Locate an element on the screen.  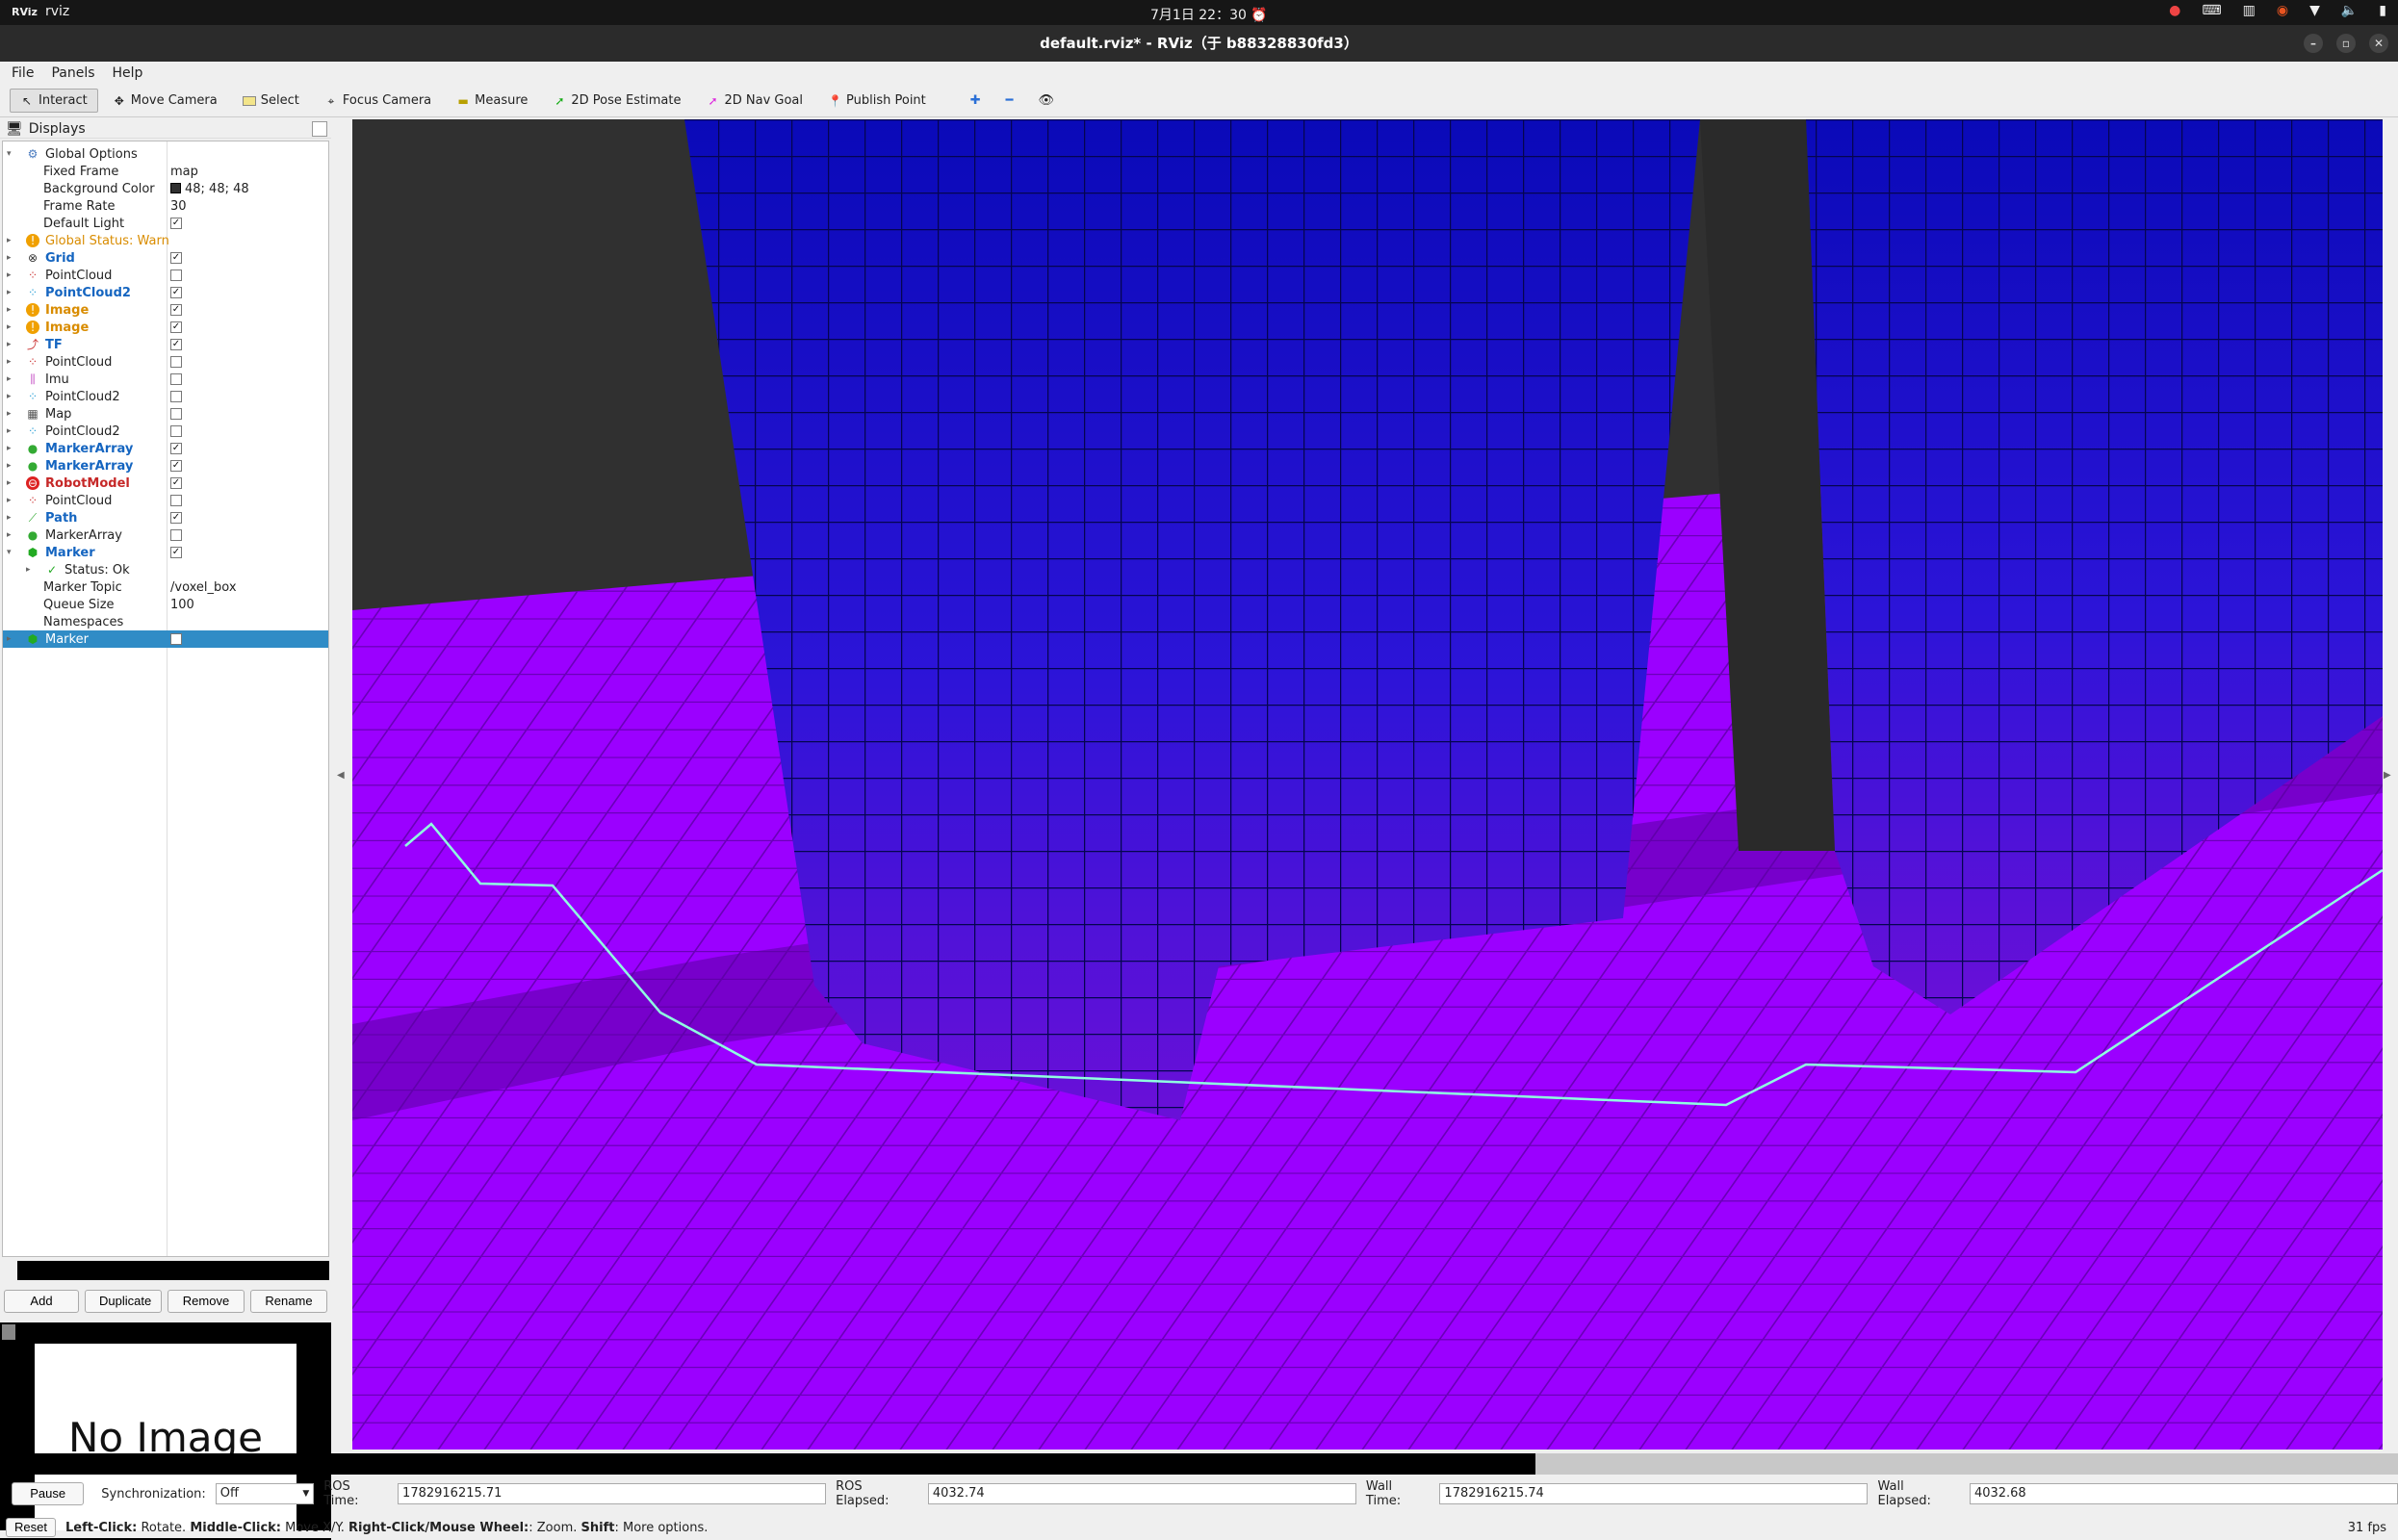
battery-icon: ▮ is located at coordinates (2382, 10).